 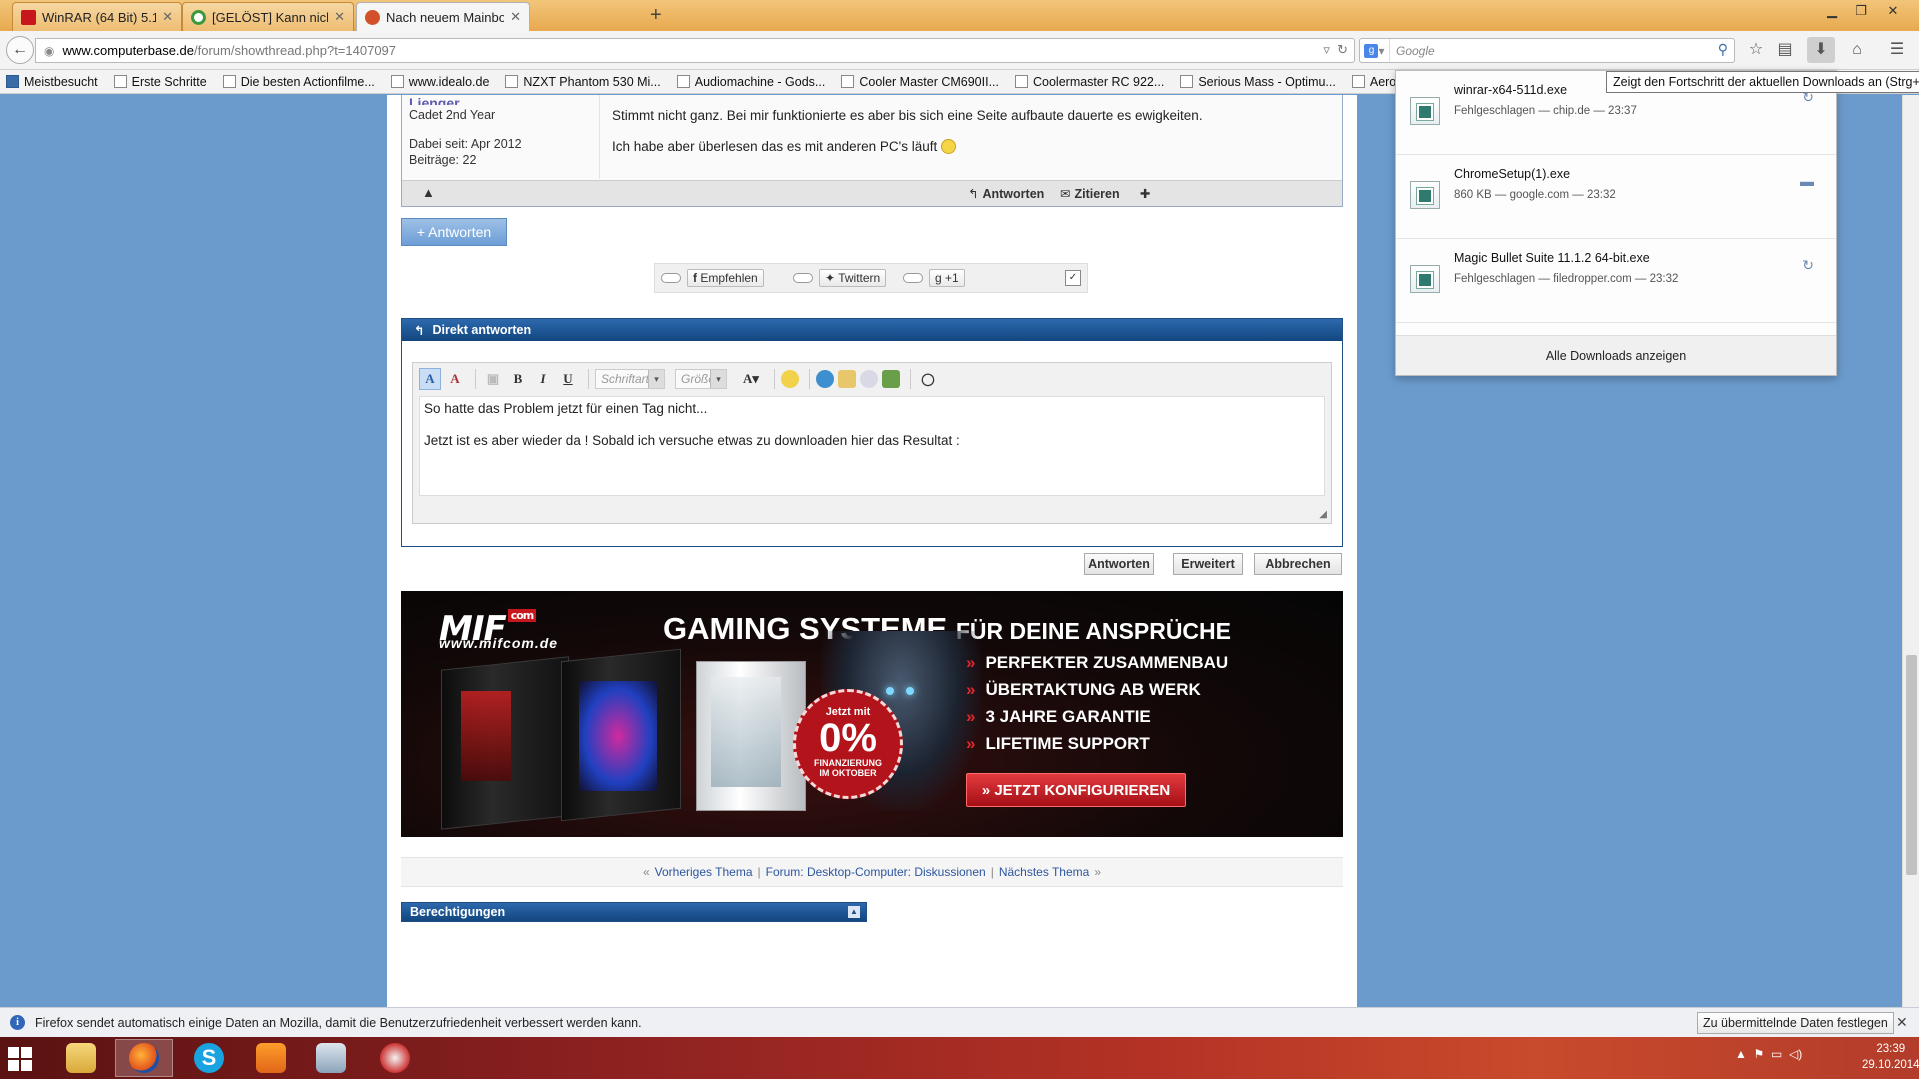 What do you see at coordinates (1832, 11) in the screenshot?
I see `minimize-button: ▁` at bounding box center [1832, 11].